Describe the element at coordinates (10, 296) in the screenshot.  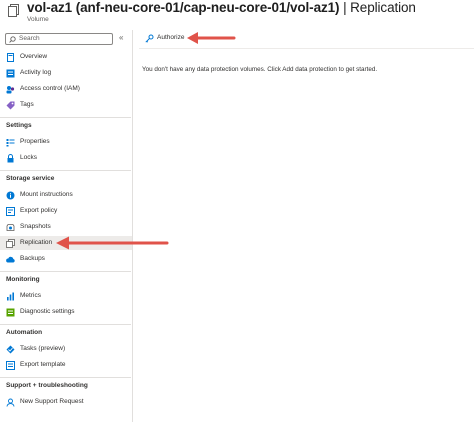
I see `metrics-icon` at that location.